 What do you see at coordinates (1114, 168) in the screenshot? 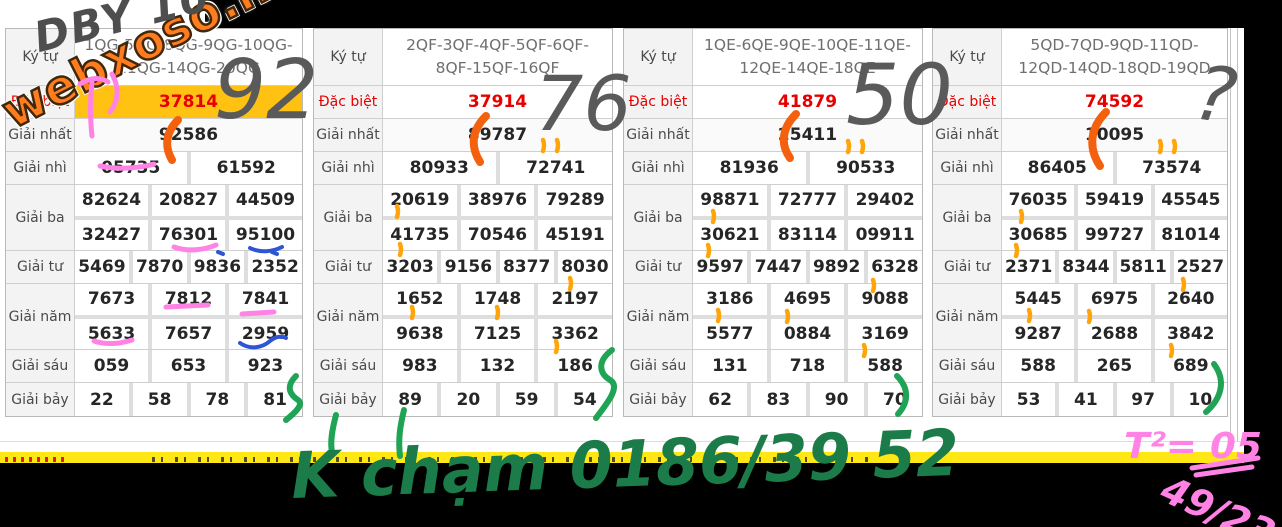
I see `cells-giai-nhi: 86405 73574` at bounding box center [1114, 168].